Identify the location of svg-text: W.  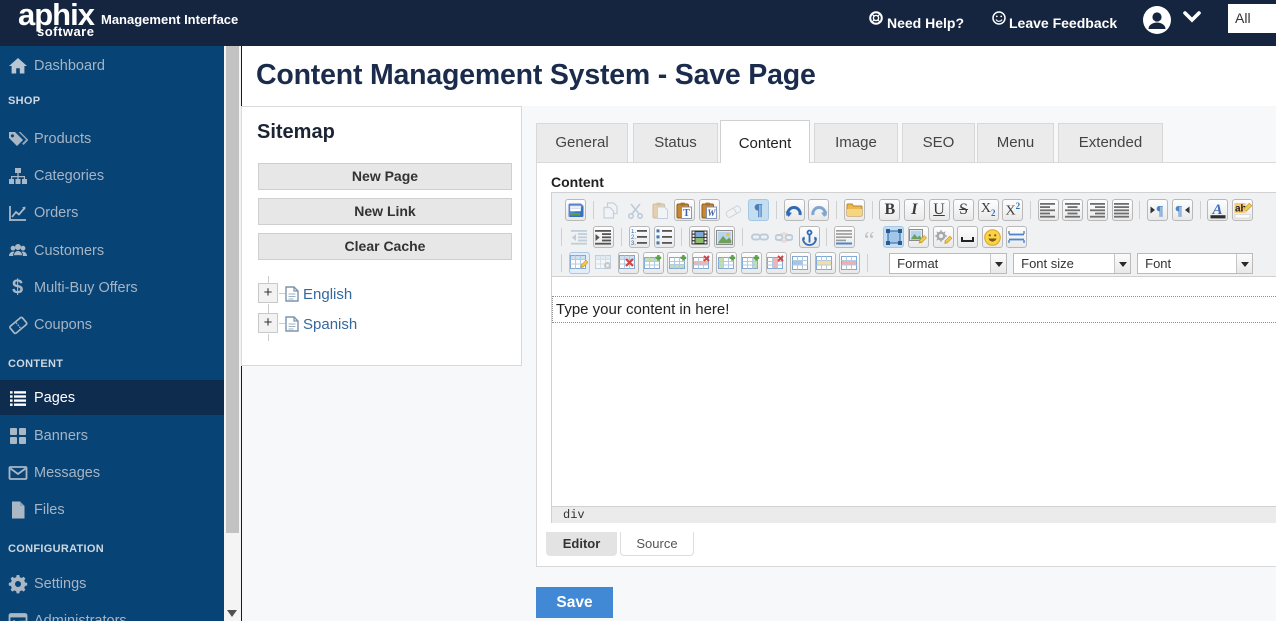
(711, 212).